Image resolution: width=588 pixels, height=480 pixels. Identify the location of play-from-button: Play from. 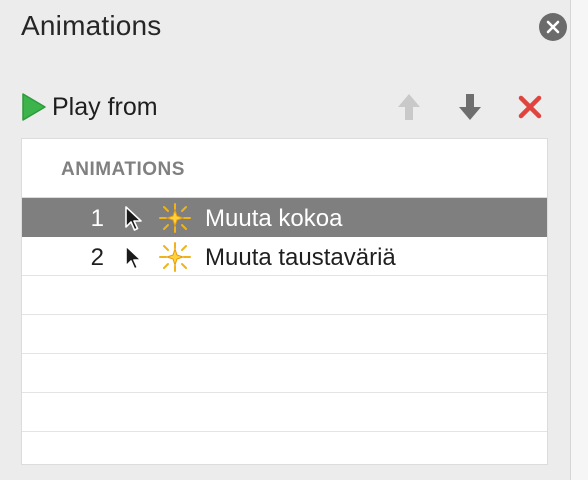
(89, 107).